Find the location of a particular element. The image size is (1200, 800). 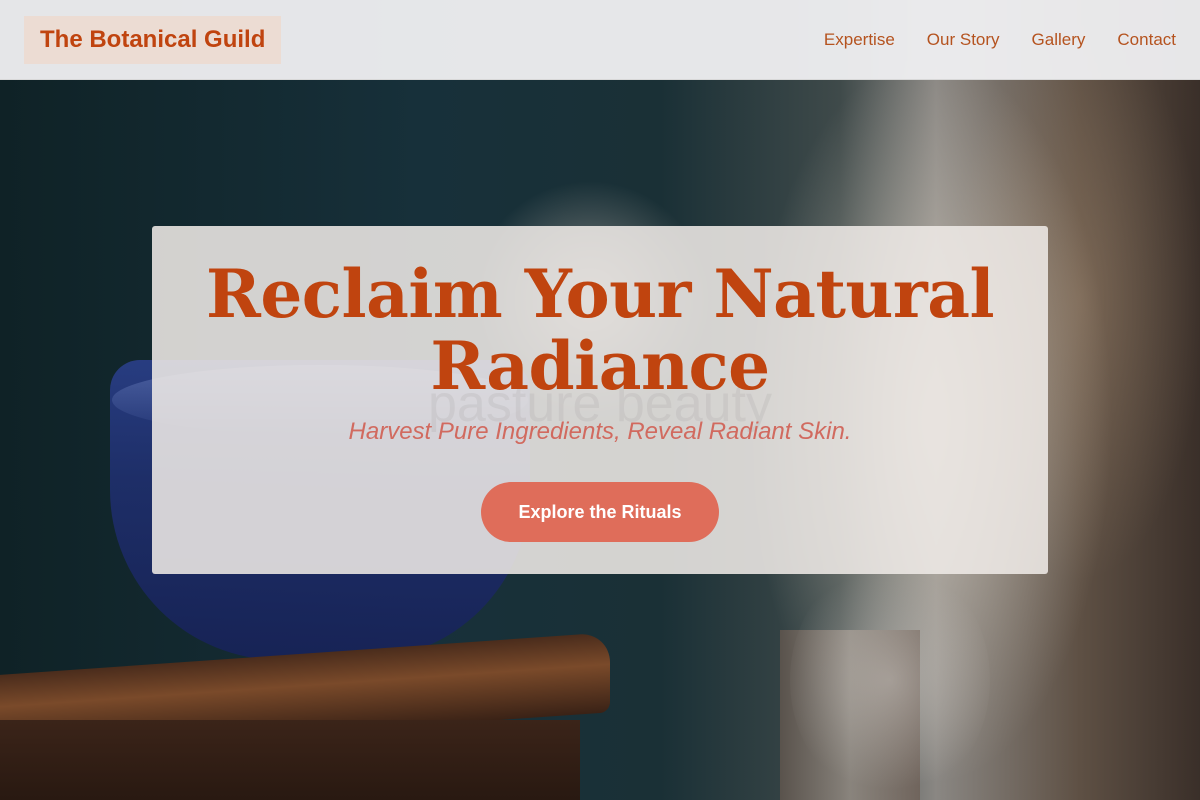

steam-plume-secondary is located at coordinates (890, 680).